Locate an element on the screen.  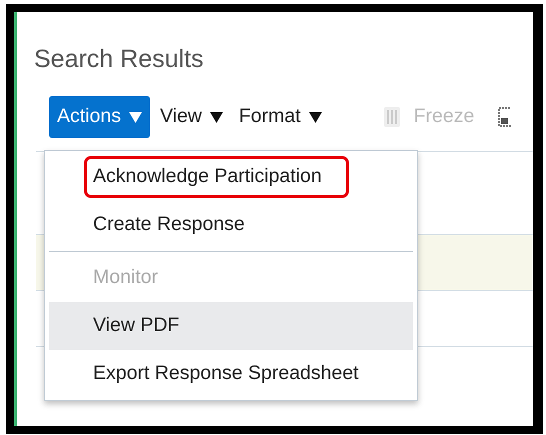
columns-icon is located at coordinates (392, 117).